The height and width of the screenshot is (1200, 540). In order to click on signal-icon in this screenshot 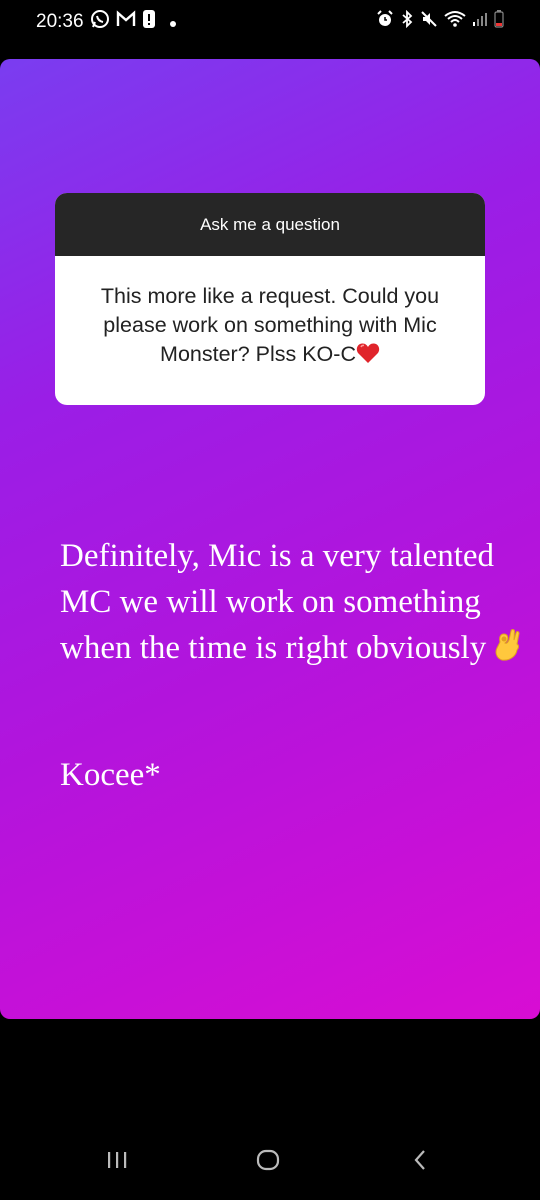, I will do `click(480, 21)`.